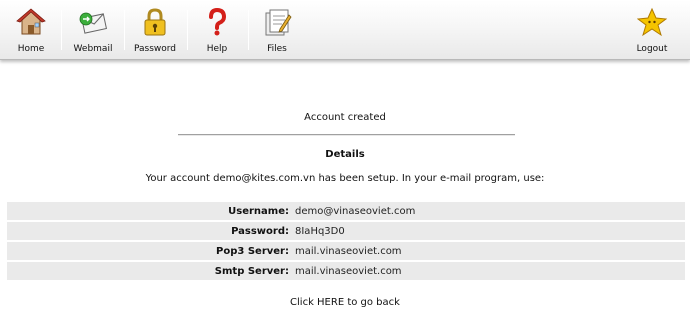  What do you see at coordinates (489, 251) in the screenshot?
I see `pop3-server-value: mail.vinaseoviet.com` at bounding box center [489, 251].